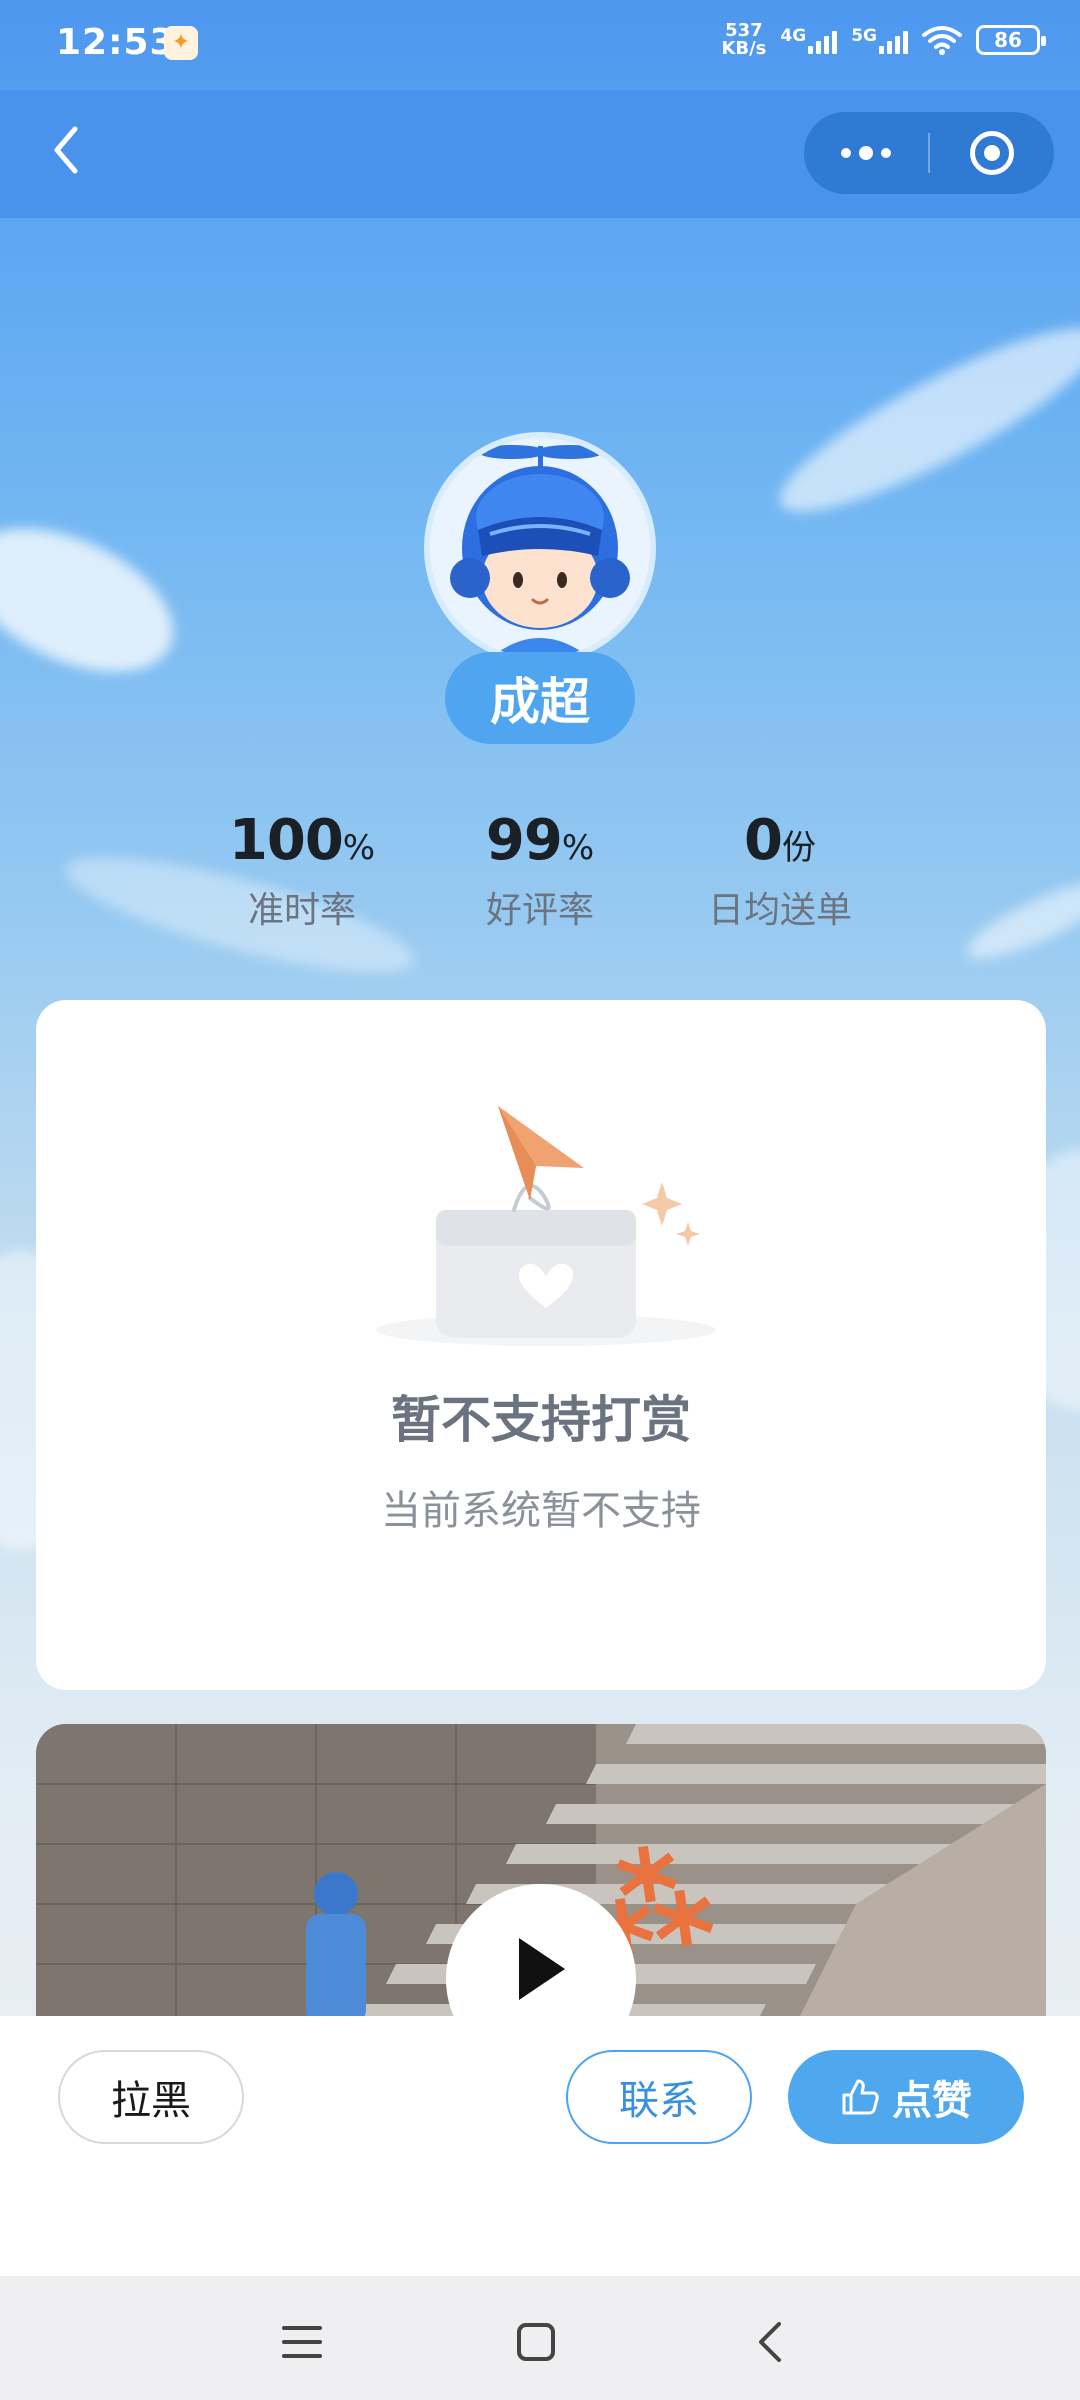  Describe the element at coordinates (823, 40) in the screenshot. I see `signal-4g-icon` at that location.